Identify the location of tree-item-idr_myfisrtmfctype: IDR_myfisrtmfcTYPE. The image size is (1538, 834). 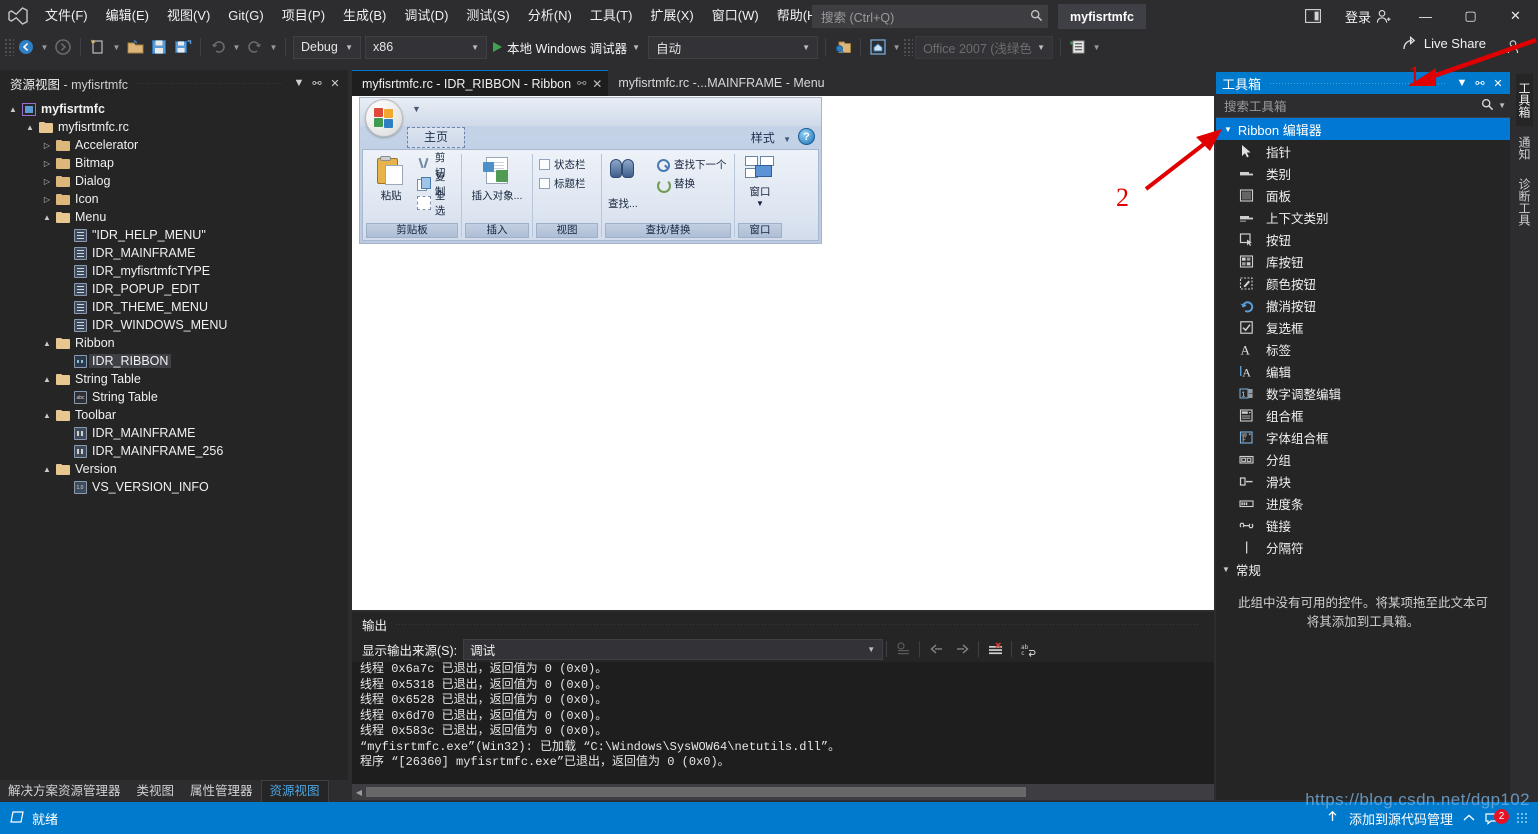
(174, 271).